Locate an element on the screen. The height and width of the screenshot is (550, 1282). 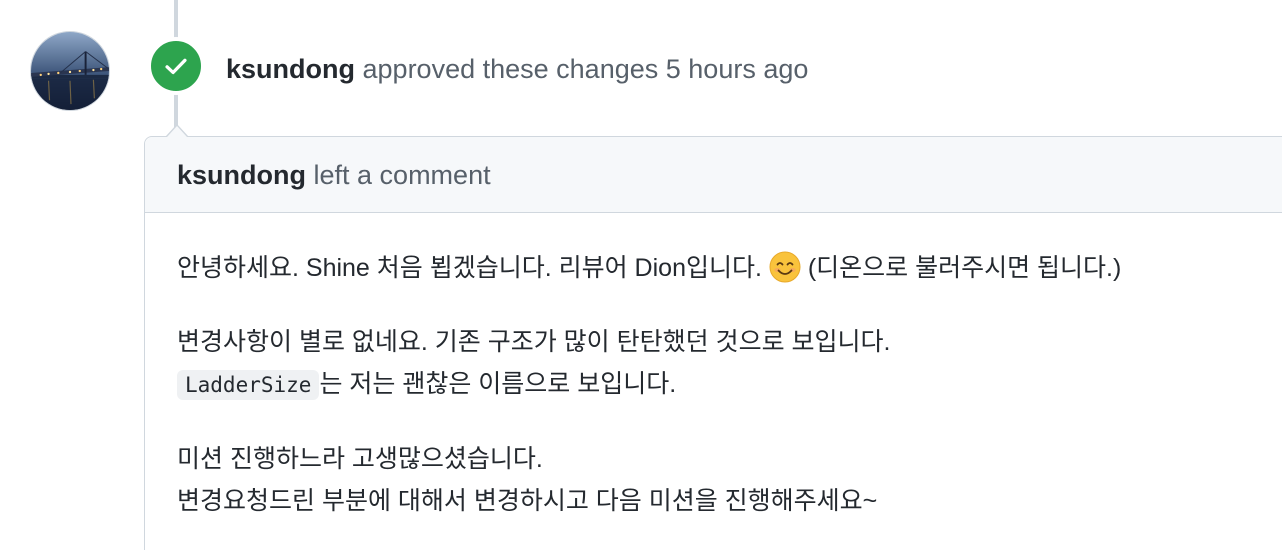
comment-paragraph-2-line-2: LadderSize 는 저는 괜찮은 이름으로 보입니다. is located at coordinates (724, 384).